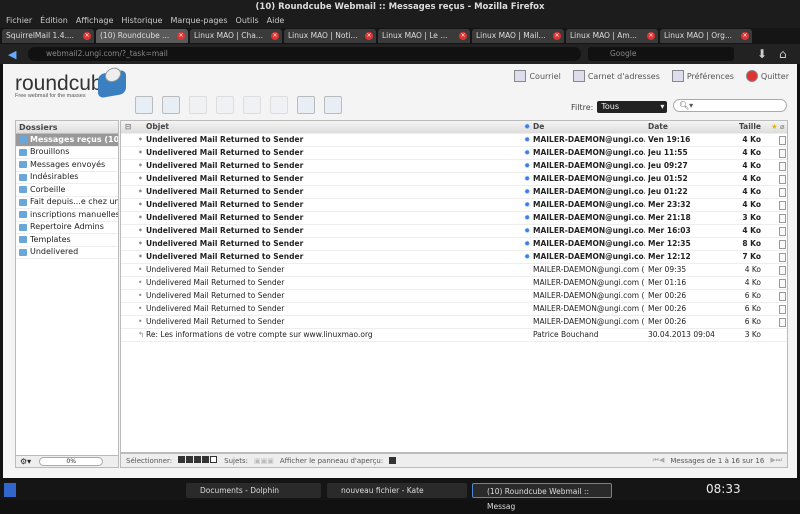  Describe the element at coordinates (12, 54) in the screenshot. I see `back-icon: ◀` at that location.